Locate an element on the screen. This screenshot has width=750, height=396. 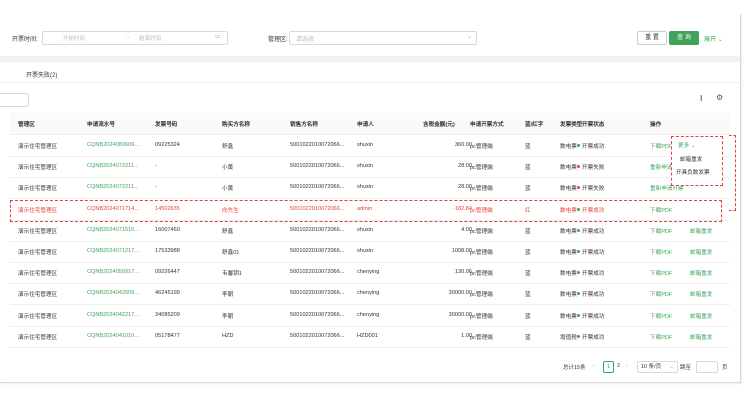
highlight-connector is located at coordinates (732, 173).